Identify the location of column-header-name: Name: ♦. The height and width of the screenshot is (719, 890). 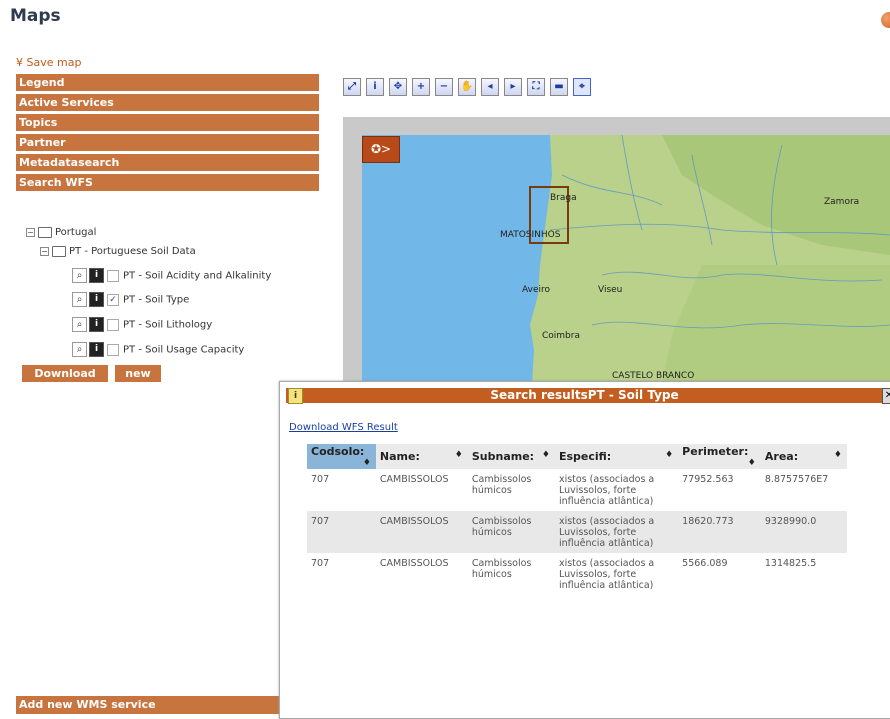
(421, 456).